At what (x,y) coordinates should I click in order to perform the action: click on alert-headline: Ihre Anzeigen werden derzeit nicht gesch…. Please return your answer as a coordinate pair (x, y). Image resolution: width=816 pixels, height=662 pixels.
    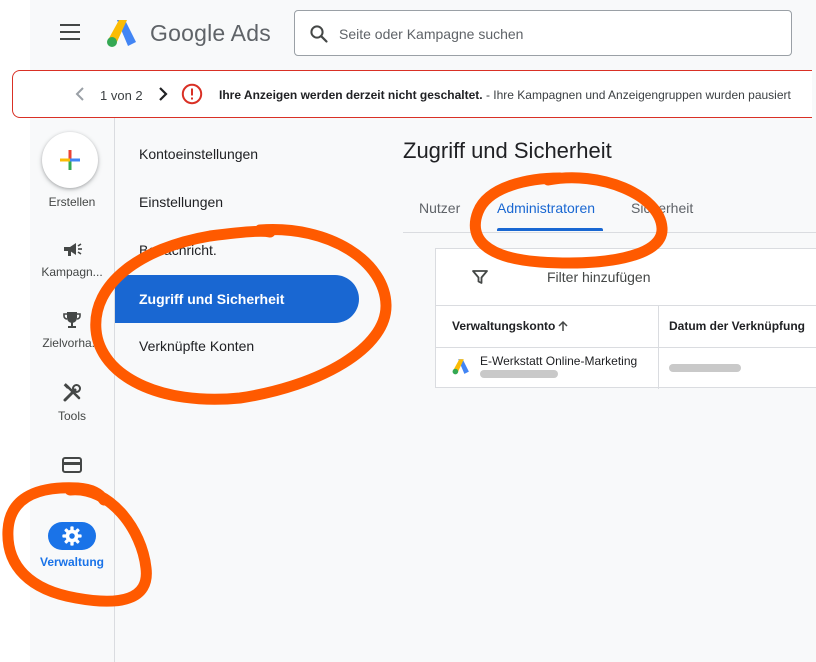
    Looking at the image, I should click on (351, 95).